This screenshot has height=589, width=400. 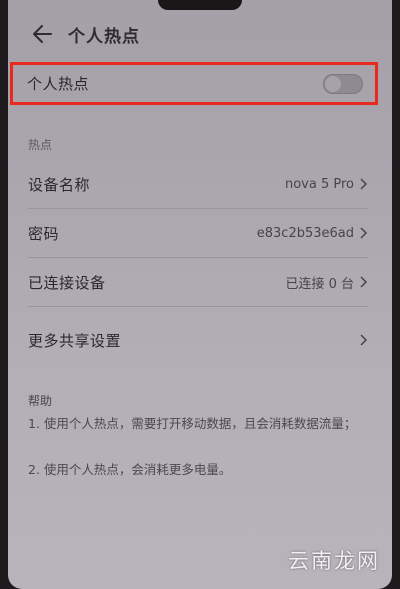 I want to click on device-name-value: nova 5 Pro, so click(x=319, y=184).